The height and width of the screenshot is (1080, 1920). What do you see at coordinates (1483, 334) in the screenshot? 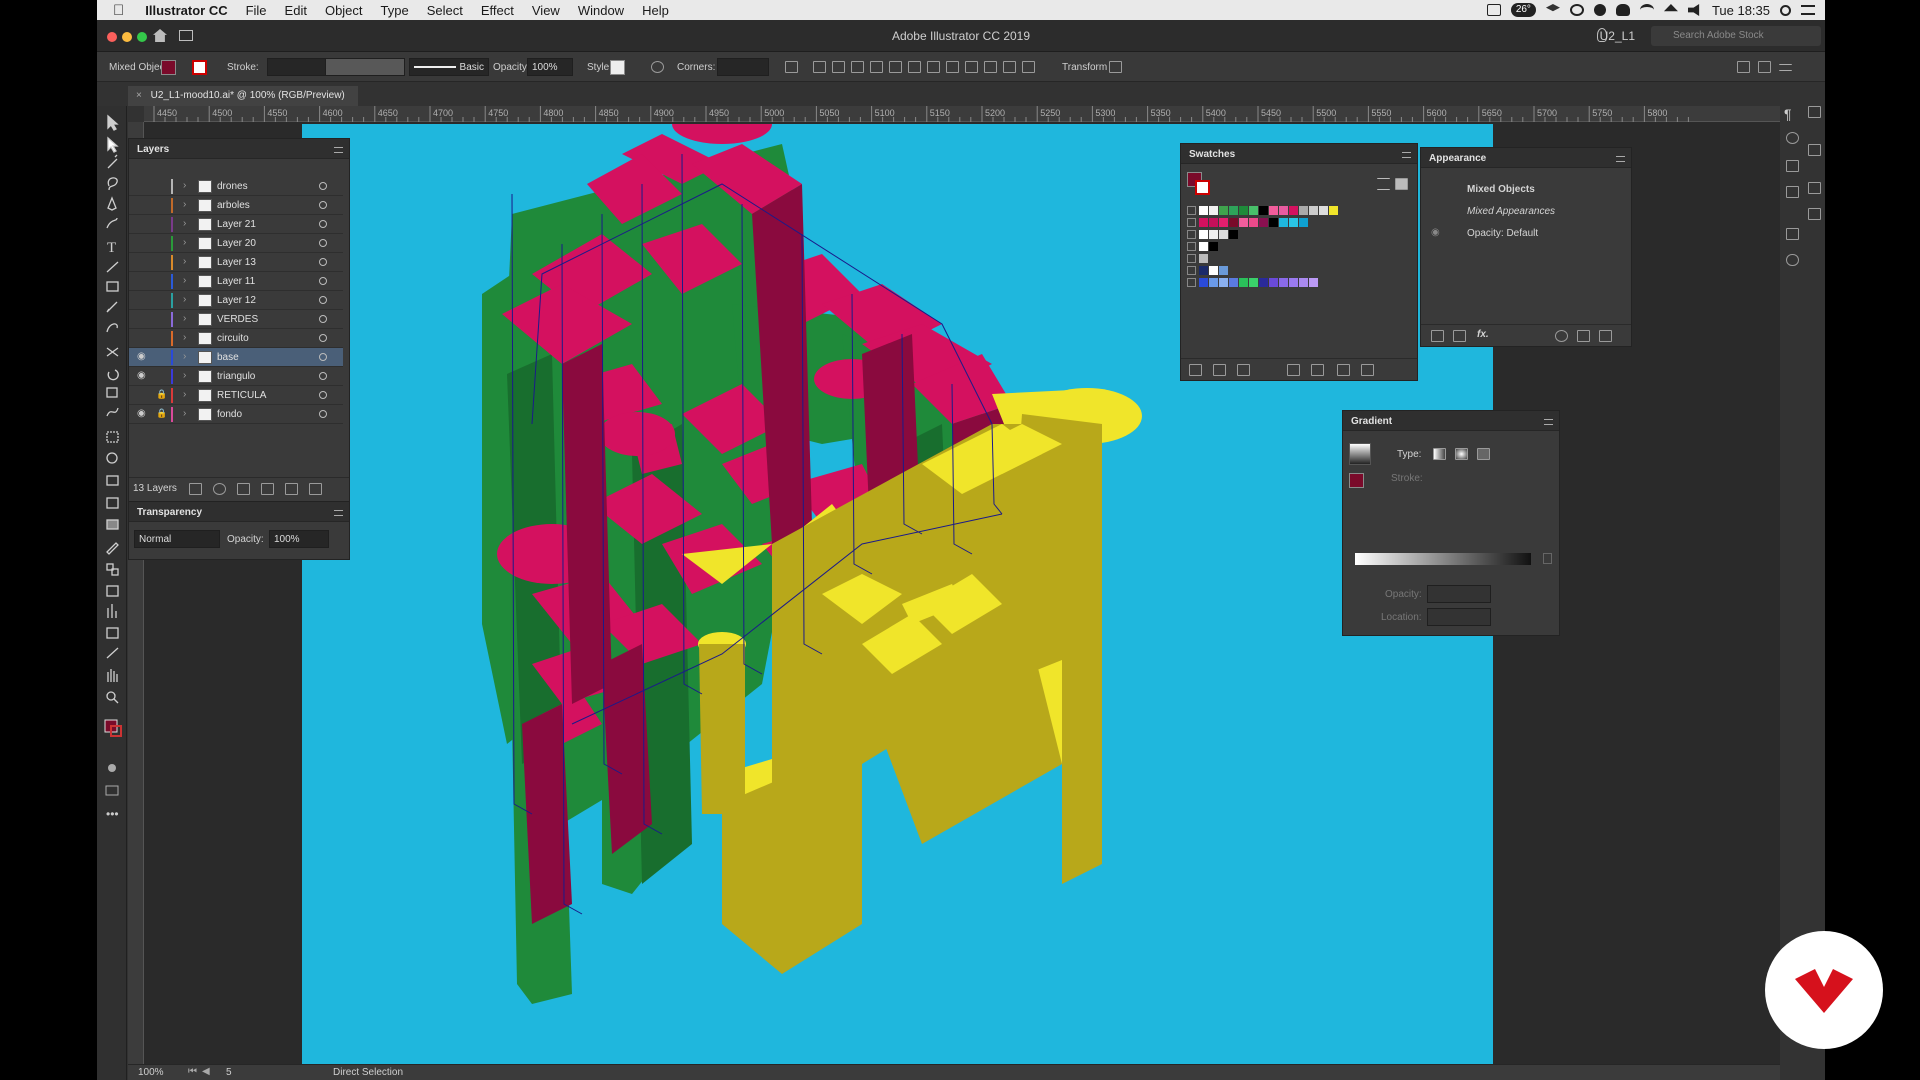
I see `add-effect-fx-button: fx.` at bounding box center [1483, 334].